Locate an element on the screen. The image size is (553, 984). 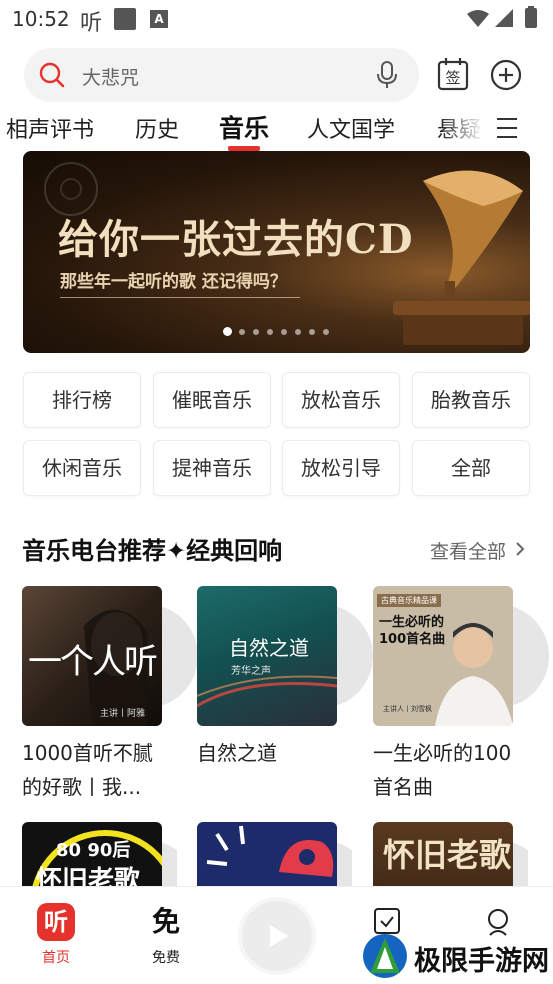
cover-text: 80 90后 is located at coordinates (93, 850).